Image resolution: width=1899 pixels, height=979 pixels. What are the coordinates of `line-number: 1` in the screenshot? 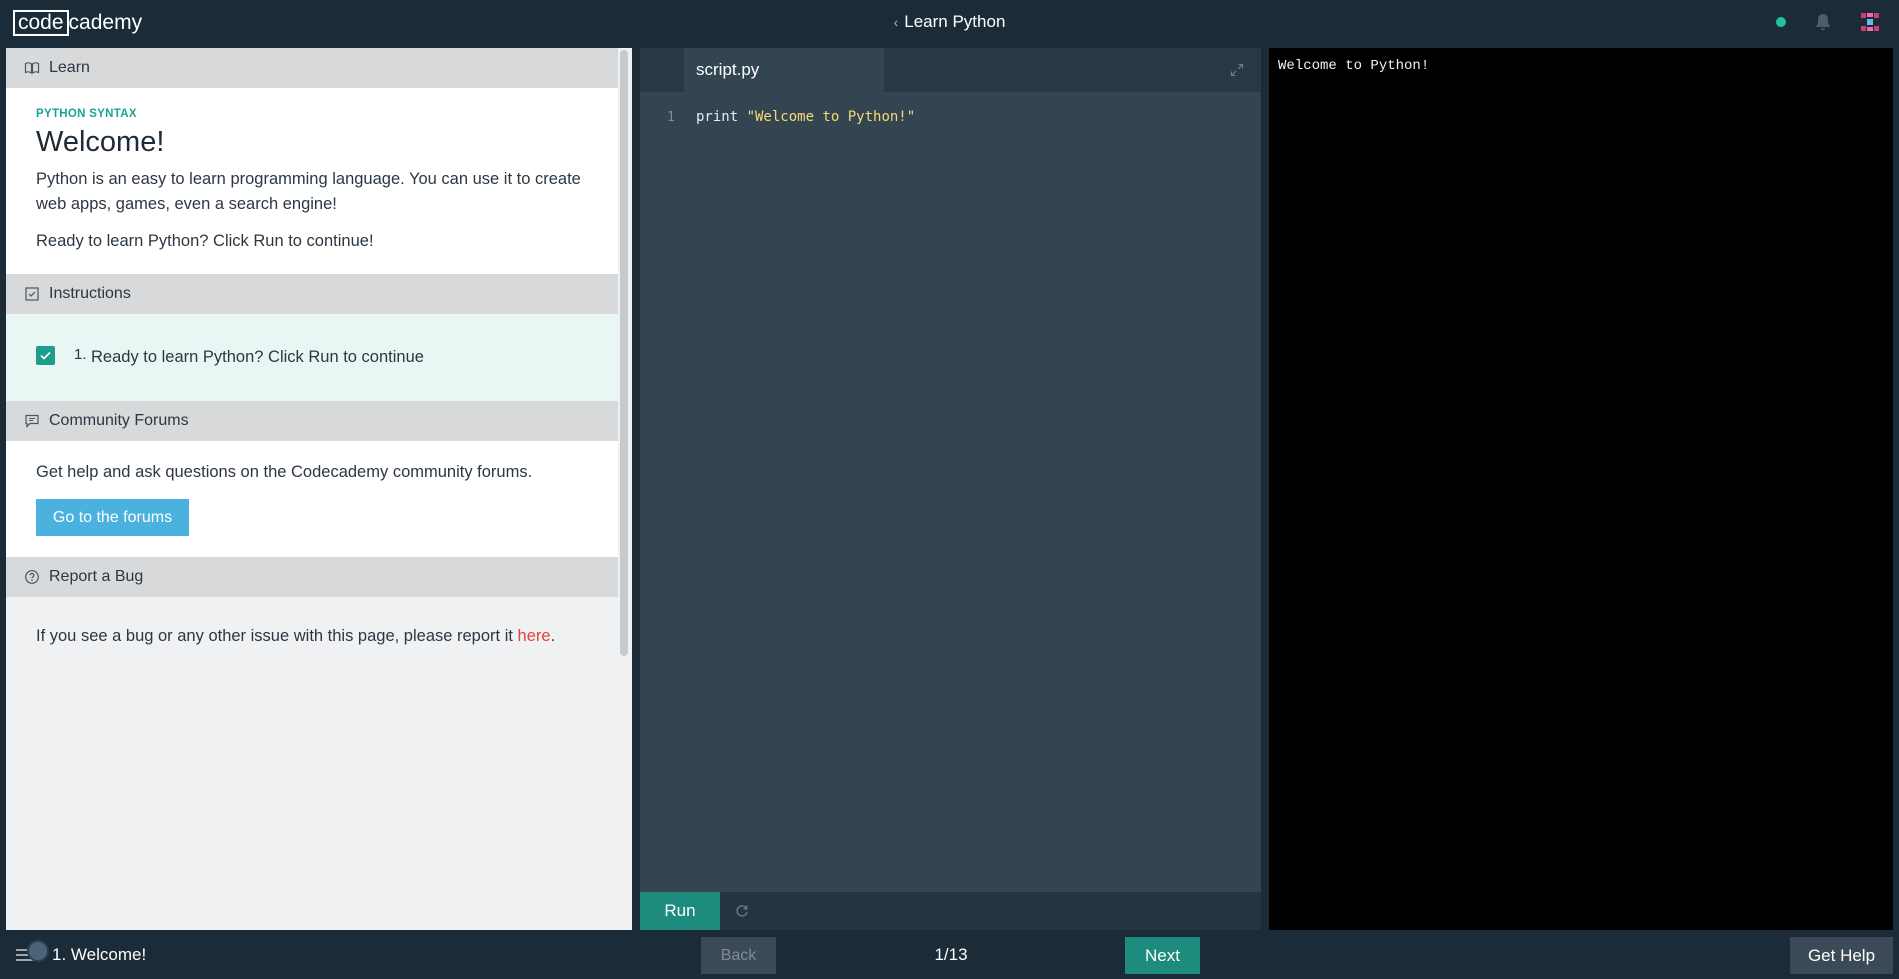 It's located at (671, 117).